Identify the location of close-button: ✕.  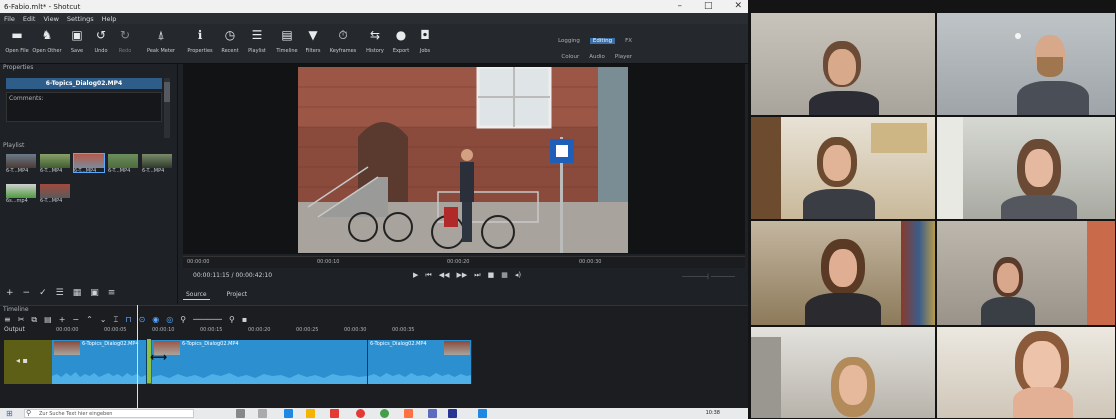
(738, 6).